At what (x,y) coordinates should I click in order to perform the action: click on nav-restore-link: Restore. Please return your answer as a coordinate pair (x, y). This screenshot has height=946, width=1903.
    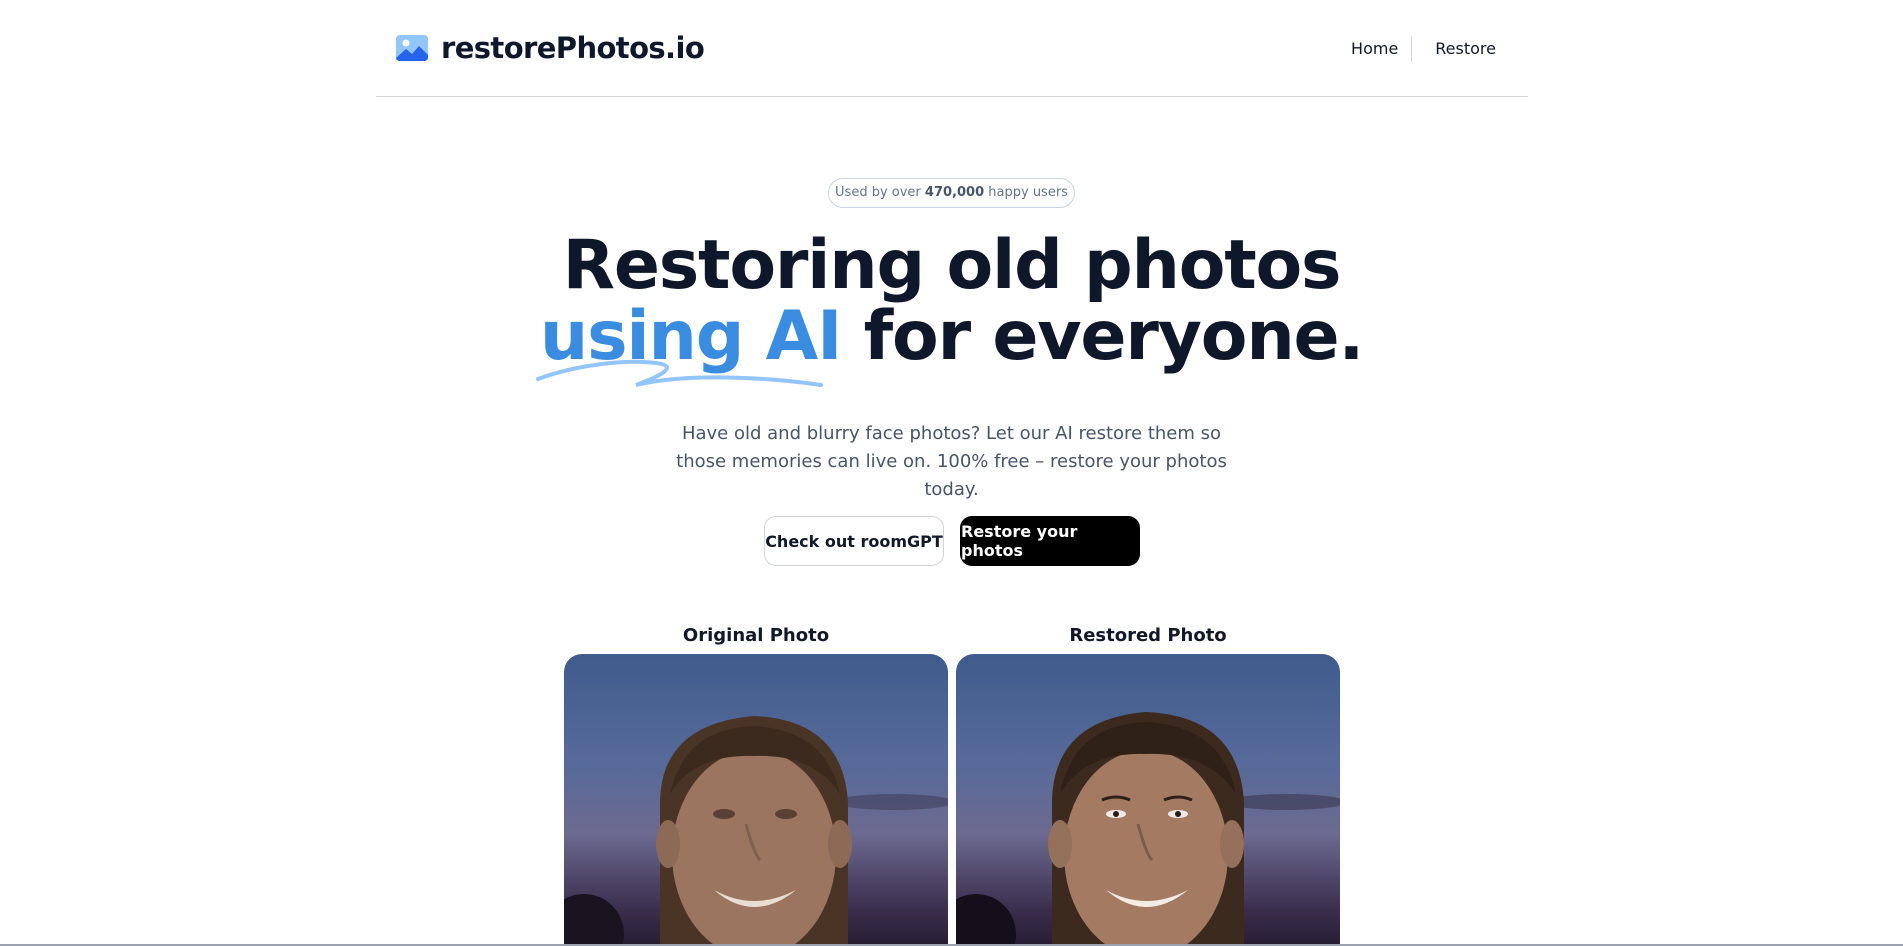
    Looking at the image, I should click on (1465, 49).